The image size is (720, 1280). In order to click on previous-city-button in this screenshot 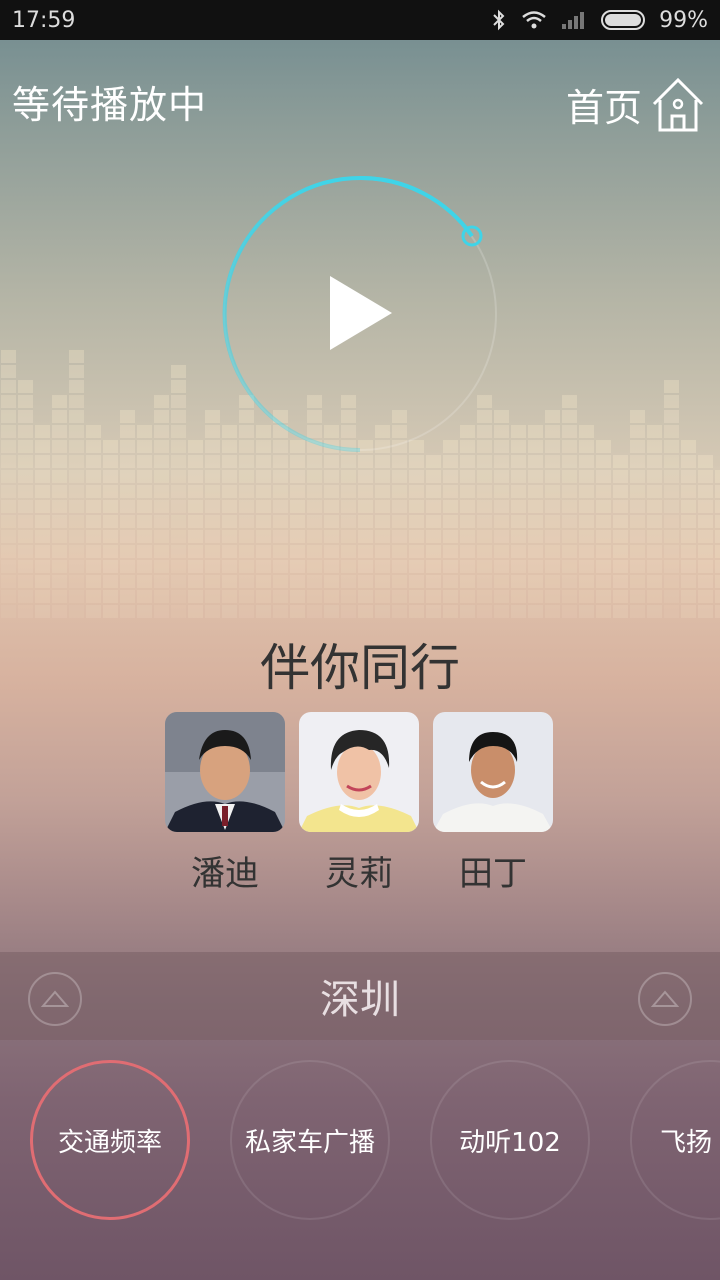, I will do `click(55, 999)`.